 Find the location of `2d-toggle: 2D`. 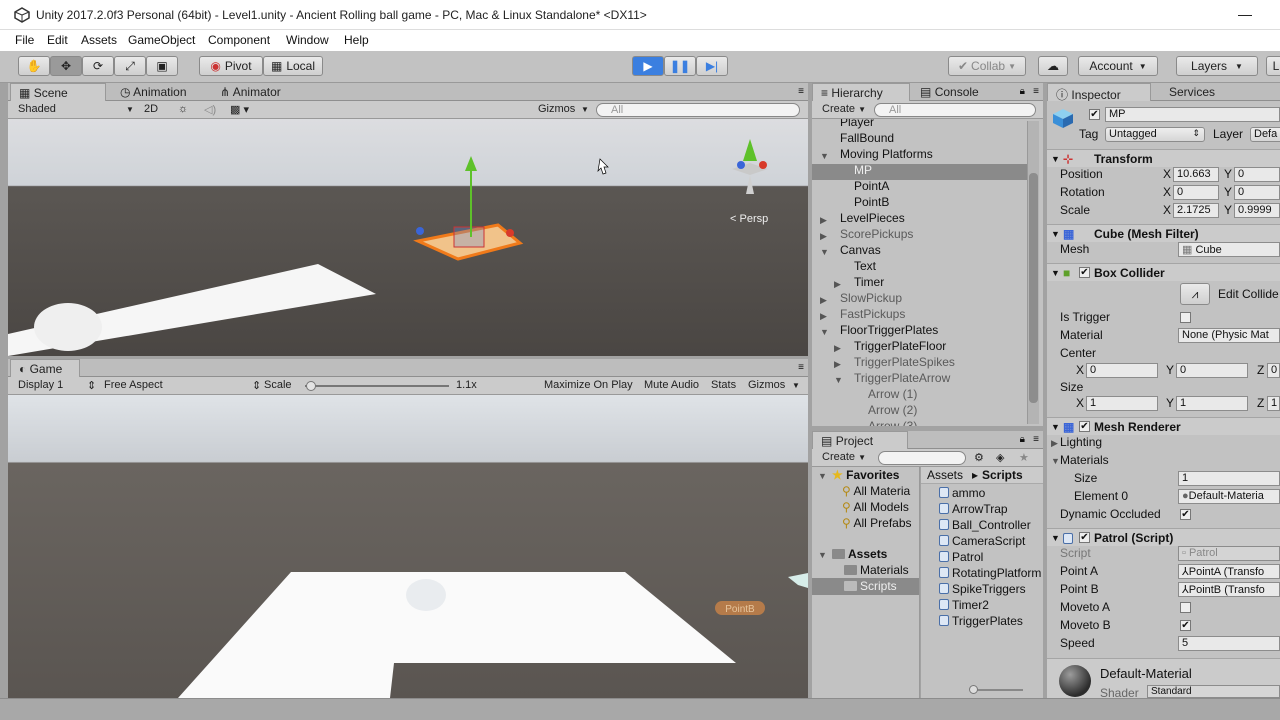

2d-toggle: 2D is located at coordinates (151, 110).